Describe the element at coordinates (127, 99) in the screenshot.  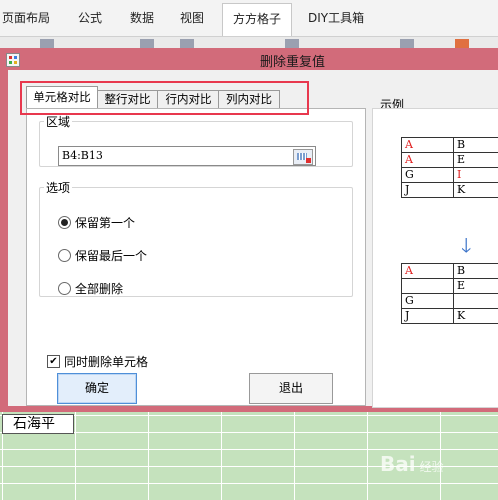
I see `tab-row-compare: 整行对比` at that location.